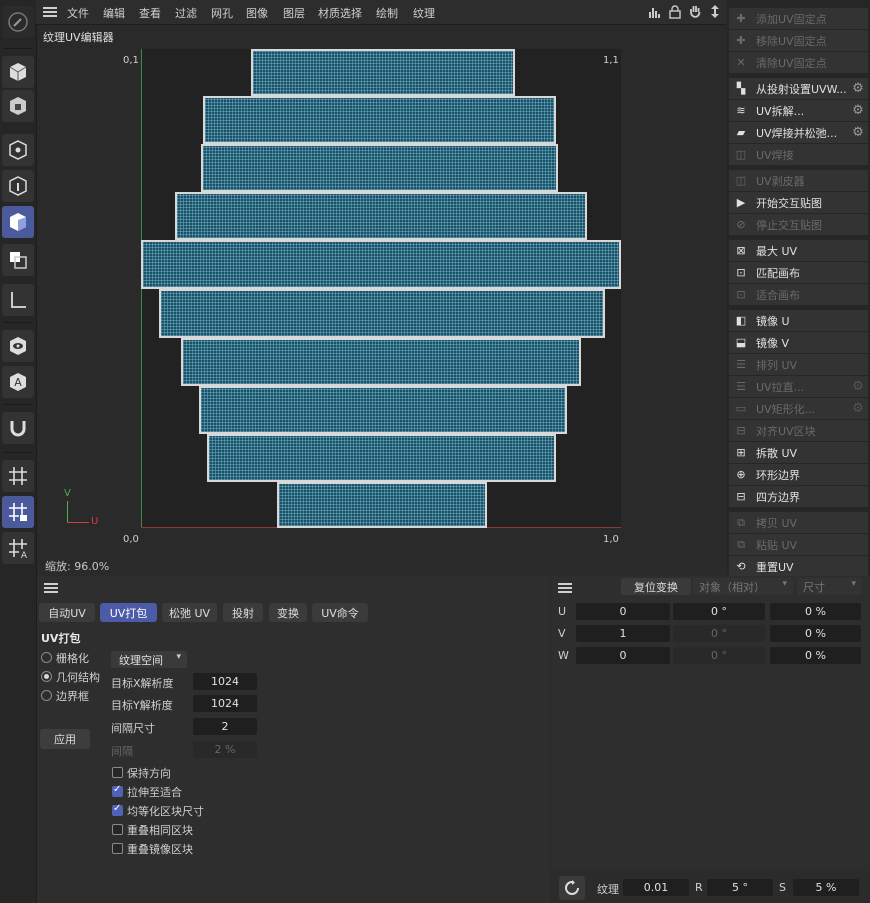 The image size is (870, 903). I want to click on rotation-step-field: 5 °, so click(740, 887).